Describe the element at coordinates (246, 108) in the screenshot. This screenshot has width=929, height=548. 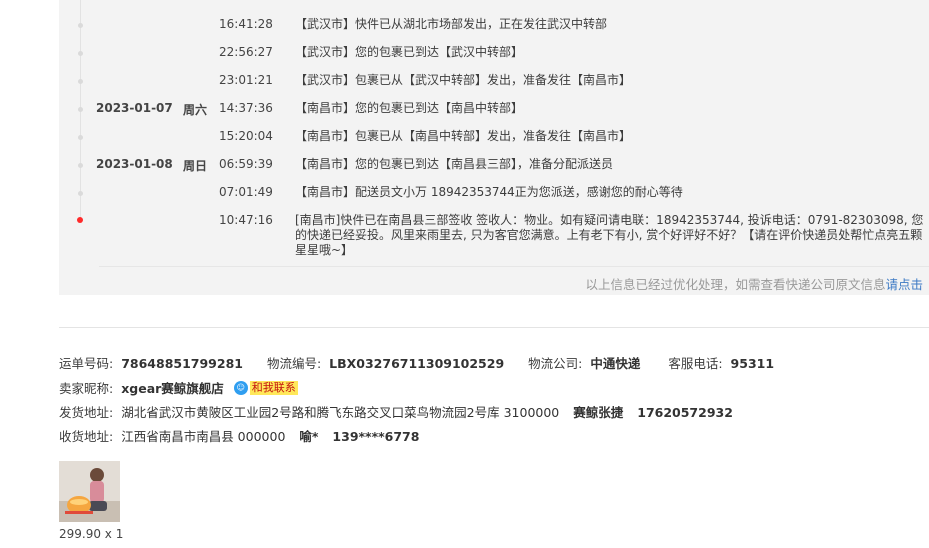
I see `event-time: 14:37:36` at that location.